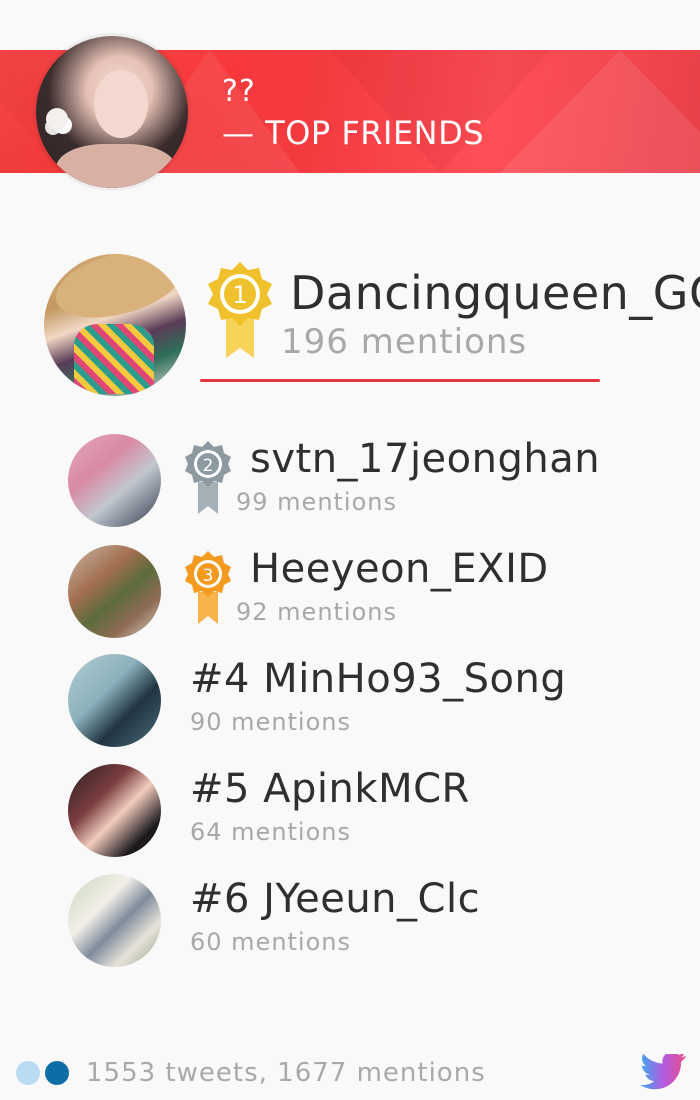 This screenshot has width=700, height=1100. What do you see at coordinates (208, 478) in the screenshot?
I see `silver-medal-icon: 2` at bounding box center [208, 478].